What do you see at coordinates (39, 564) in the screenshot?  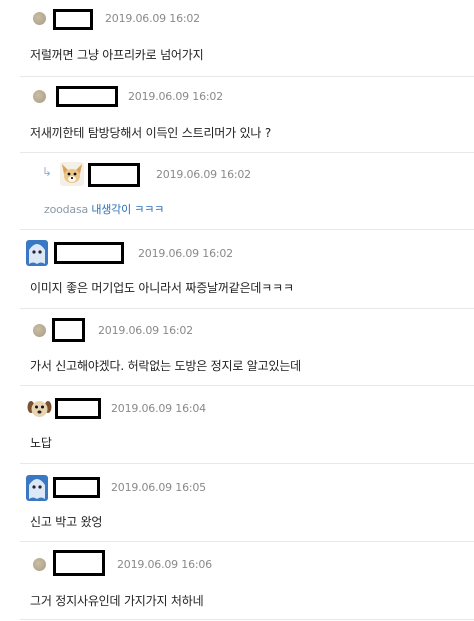 I see `avatar` at bounding box center [39, 564].